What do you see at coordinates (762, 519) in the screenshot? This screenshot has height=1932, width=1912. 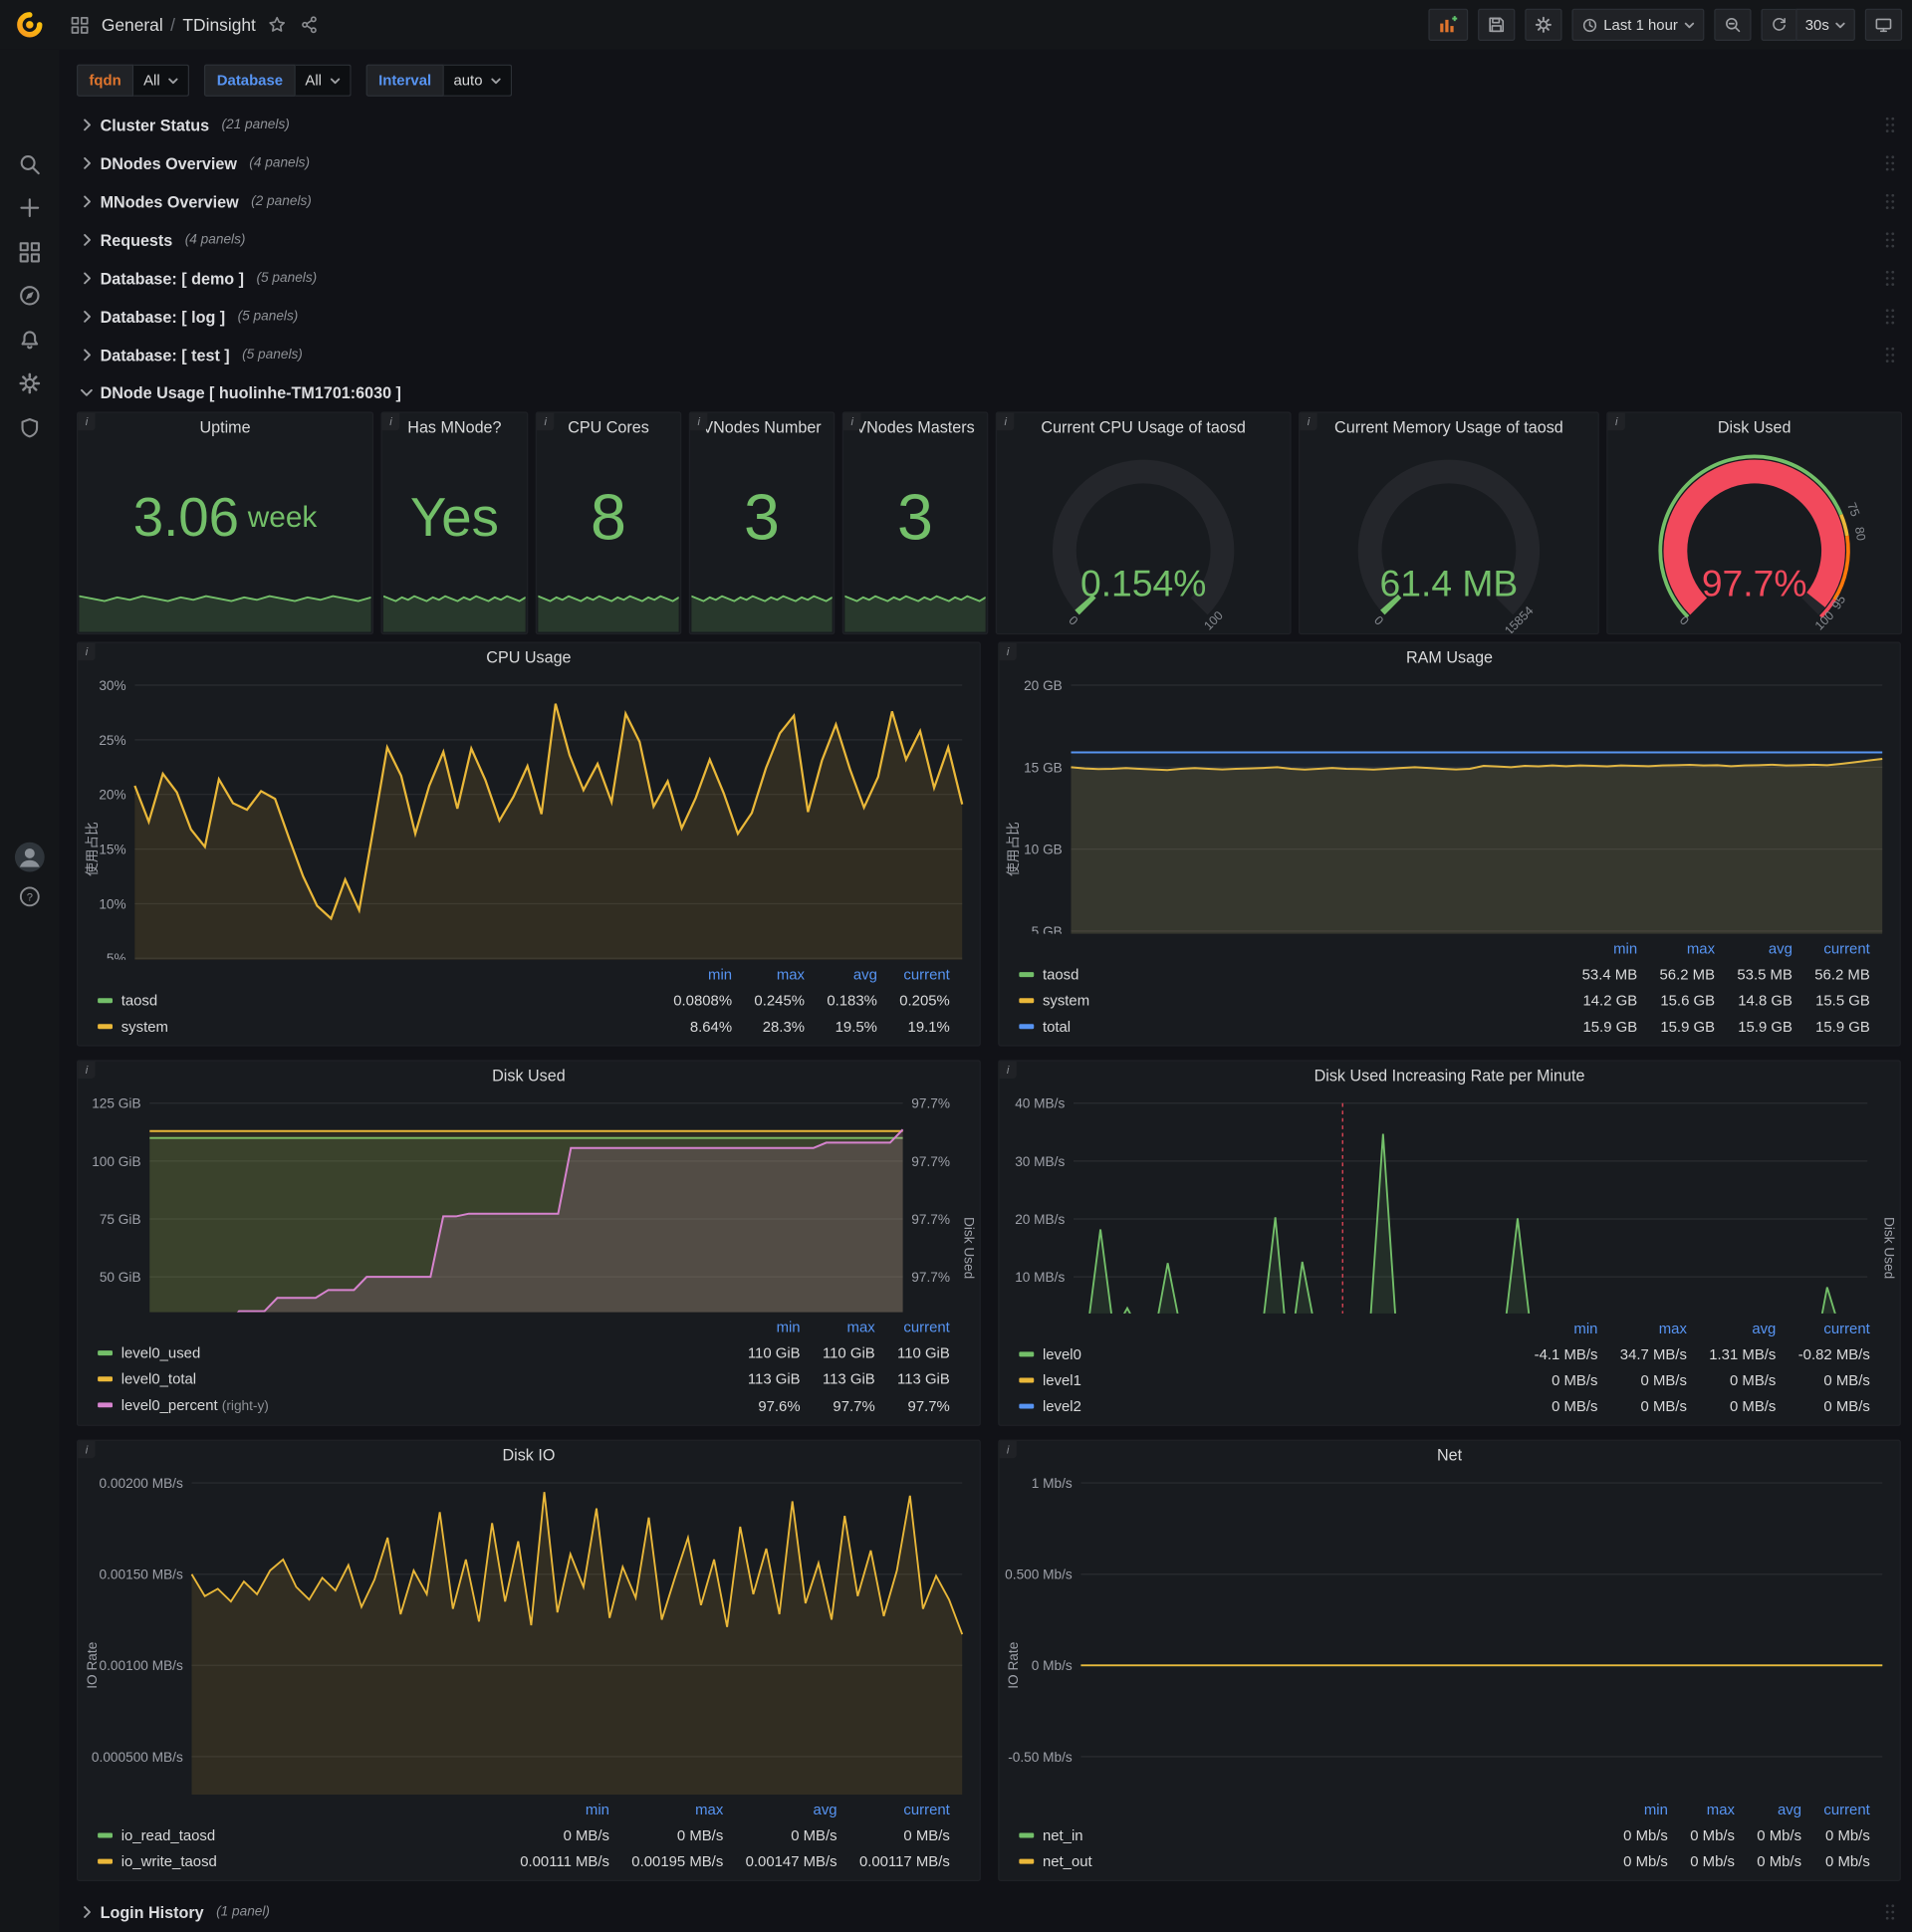 I see `stat-value-wrap: 3` at bounding box center [762, 519].